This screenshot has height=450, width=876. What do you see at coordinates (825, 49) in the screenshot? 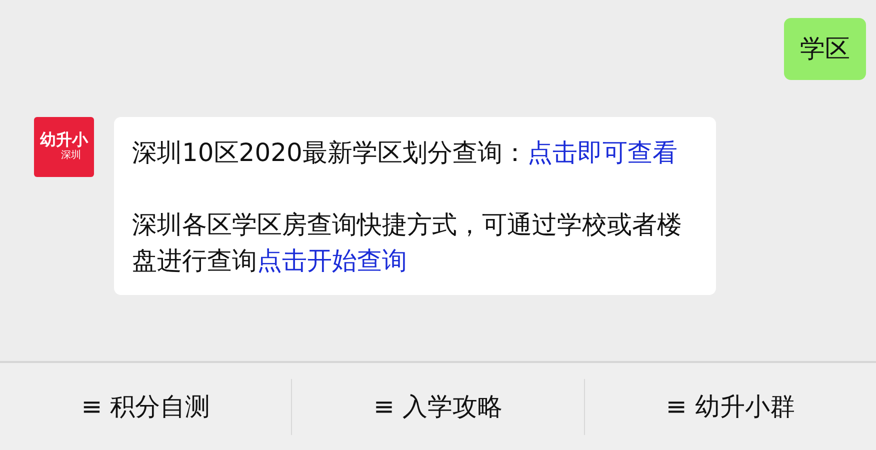
I see `message-bubble: 学区` at bounding box center [825, 49].